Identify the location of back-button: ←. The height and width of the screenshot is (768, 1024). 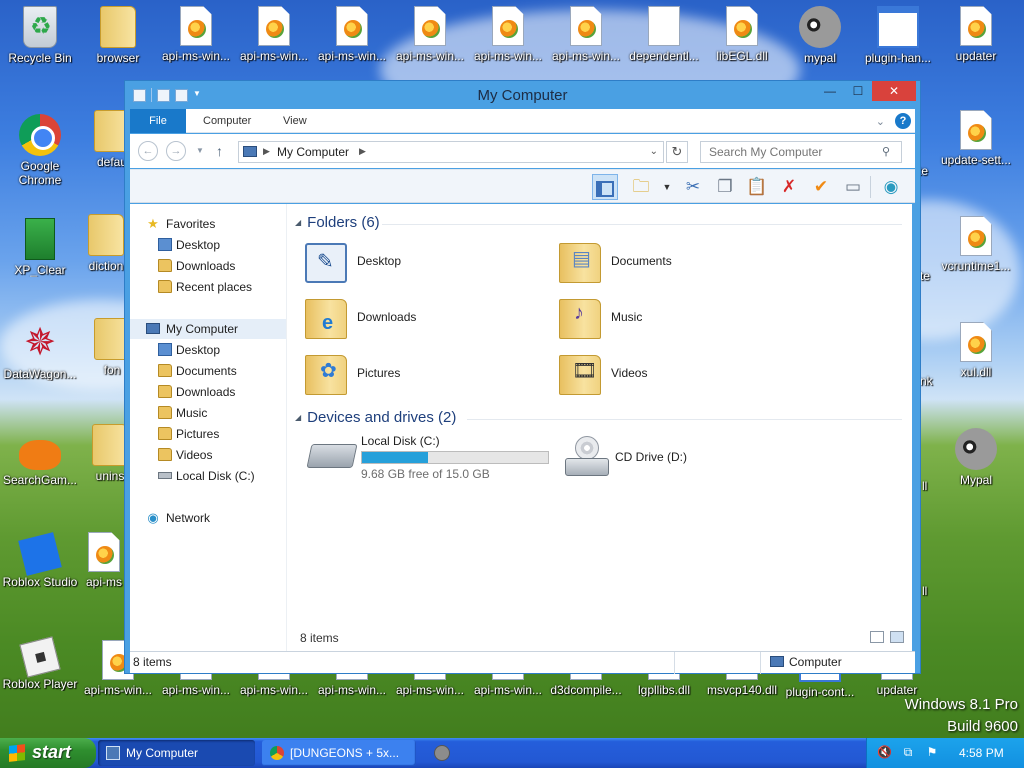
(148, 151).